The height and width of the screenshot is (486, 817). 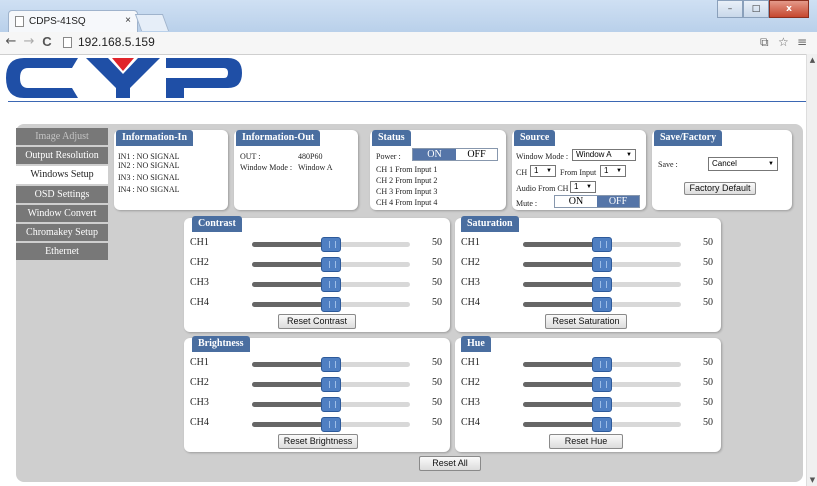 I want to click on contrast-title: Contrast, so click(x=217, y=224).